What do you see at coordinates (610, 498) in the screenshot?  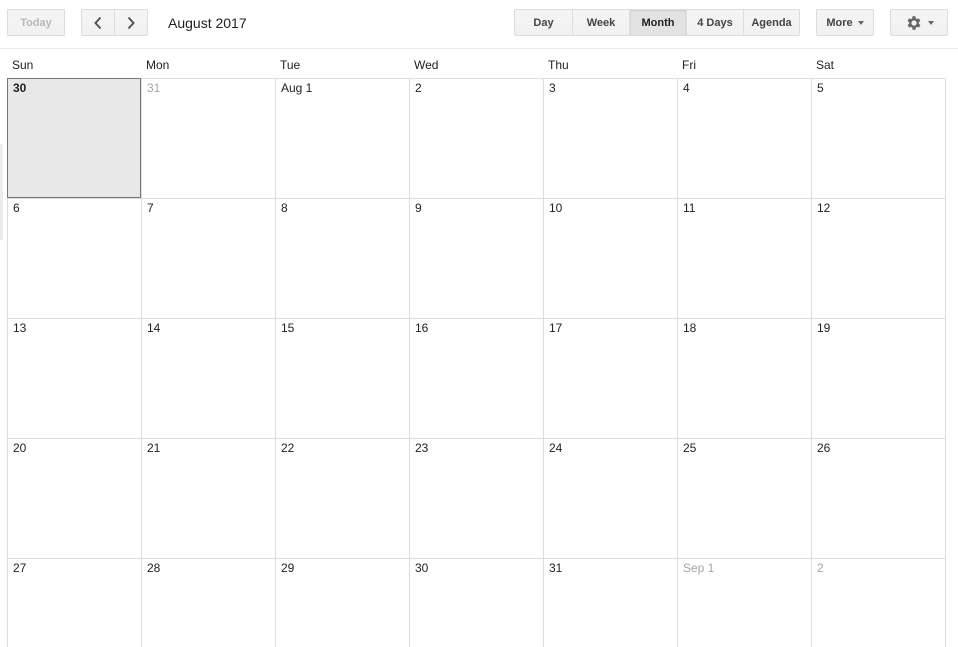 I see `day-cell: 24` at bounding box center [610, 498].